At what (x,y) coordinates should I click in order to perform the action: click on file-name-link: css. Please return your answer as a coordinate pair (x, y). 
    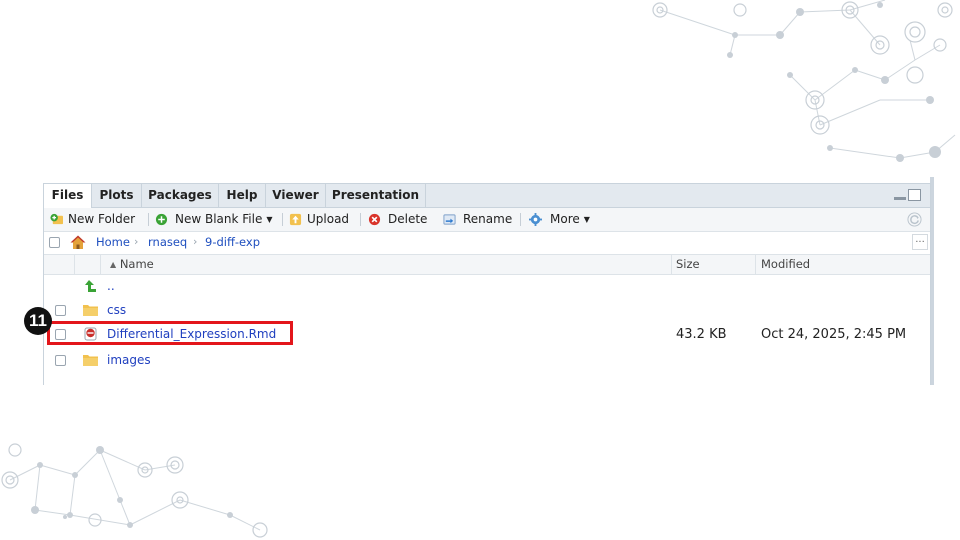
    Looking at the image, I should click on (116, 310).